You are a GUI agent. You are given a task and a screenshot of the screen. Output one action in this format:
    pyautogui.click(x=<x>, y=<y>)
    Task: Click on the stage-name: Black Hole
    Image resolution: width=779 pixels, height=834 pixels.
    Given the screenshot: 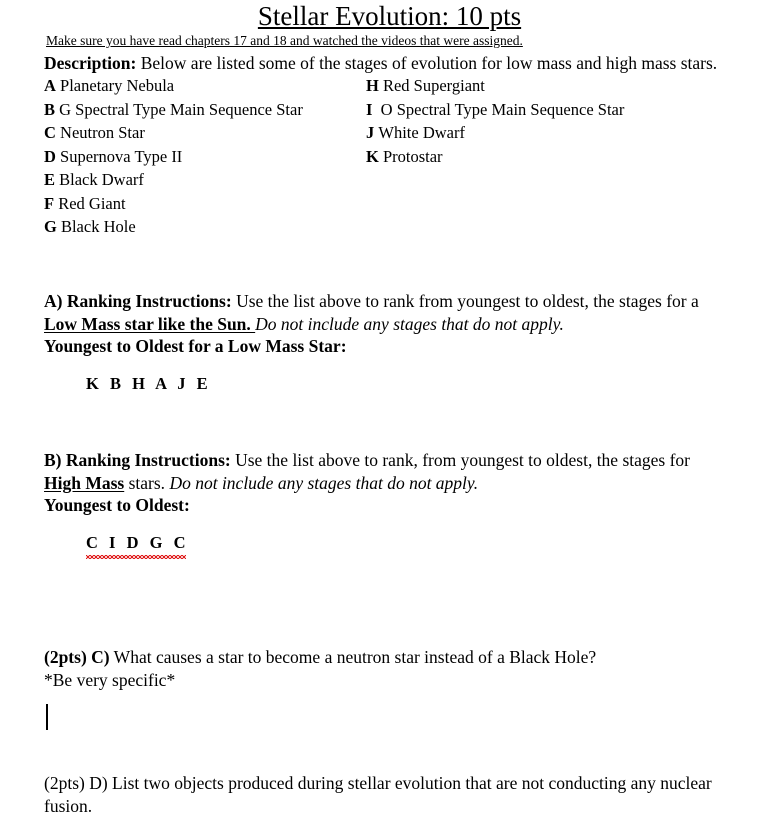 What is the action you would take?
    pyautogui.click(x=98, y=226)
    